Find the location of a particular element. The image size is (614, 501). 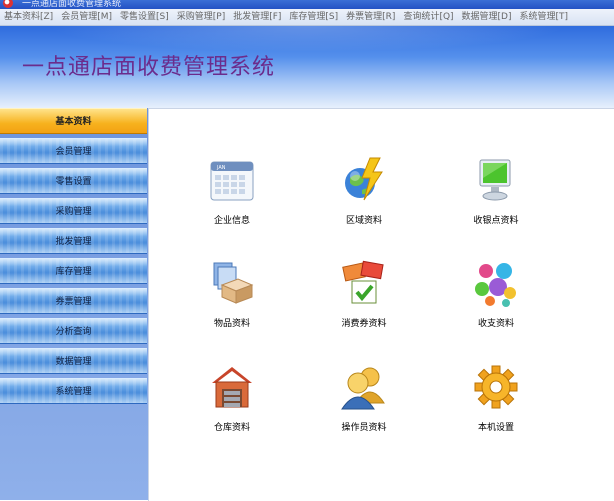

menu-basic-info: 基本资料[Z] is located at coordinates (28, 17).